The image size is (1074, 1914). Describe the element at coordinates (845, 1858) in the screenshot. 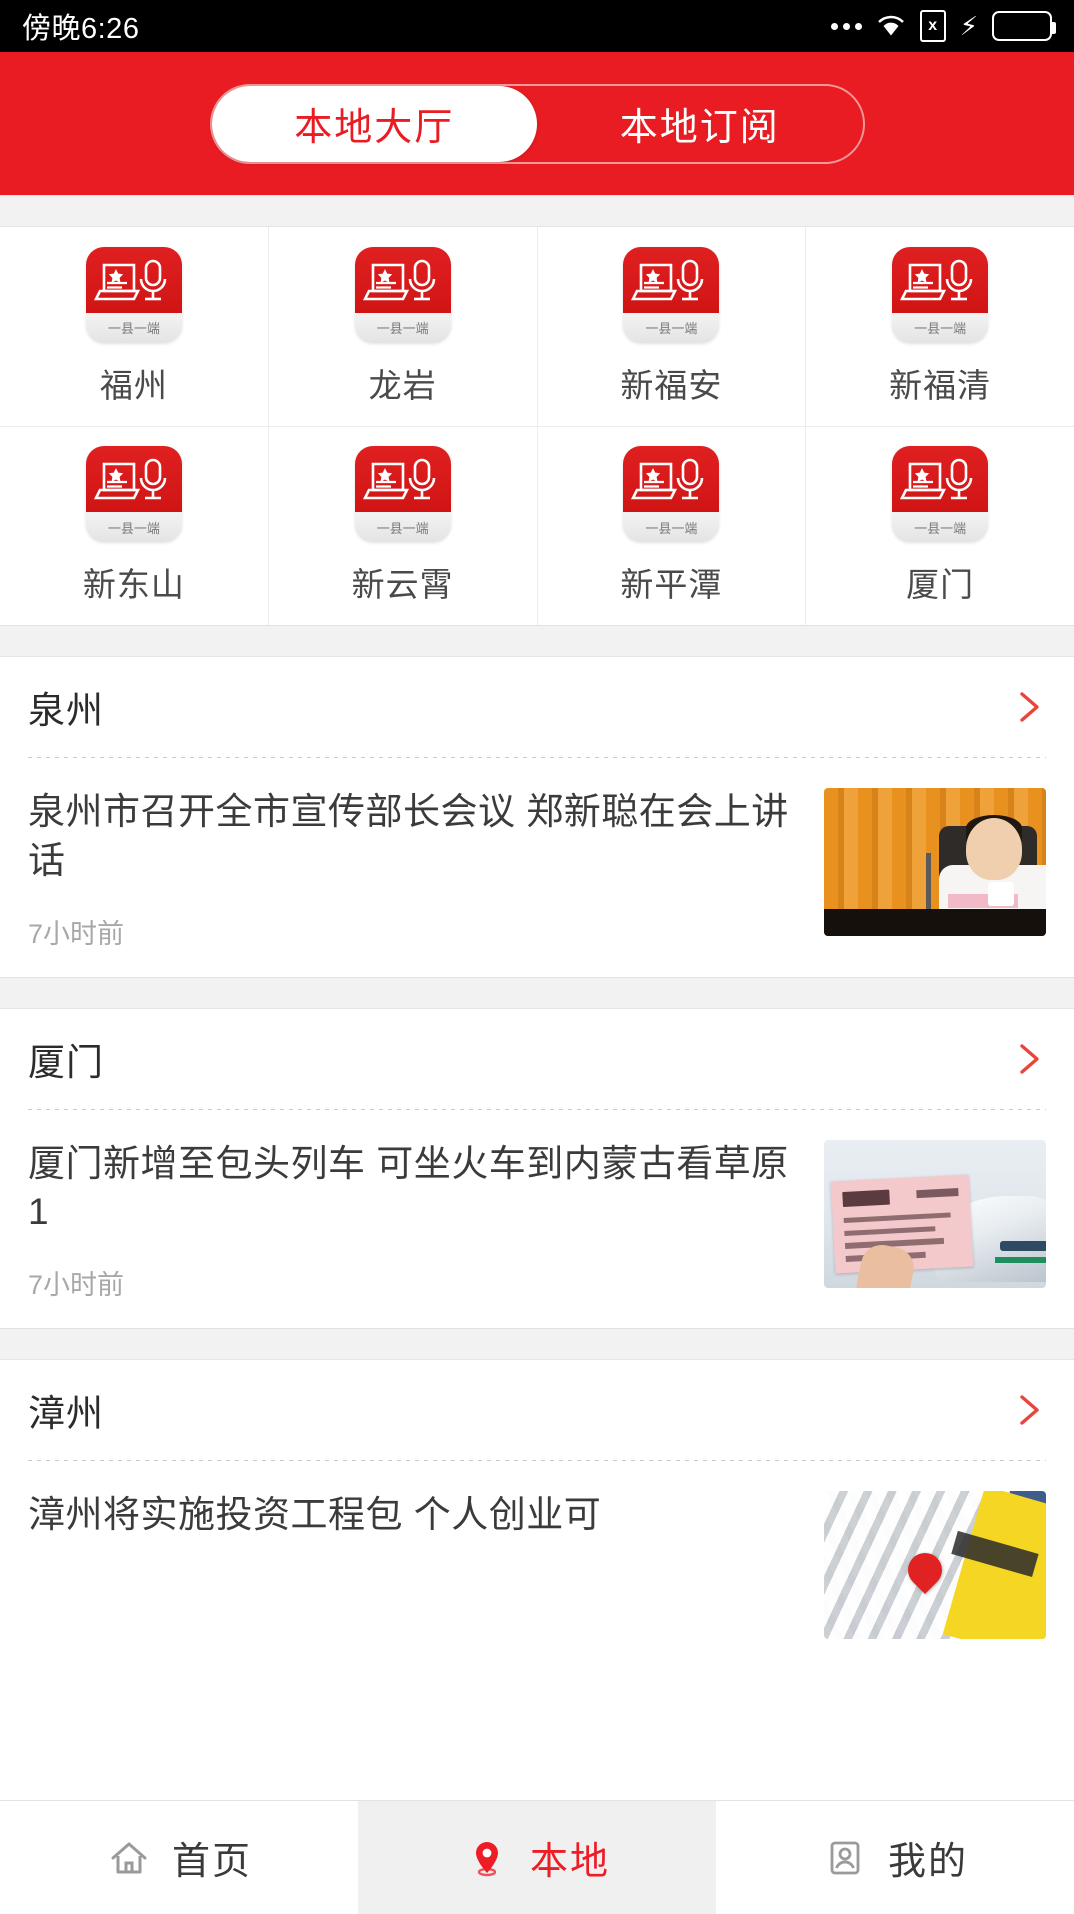

I see `person-card-icon` at that location.